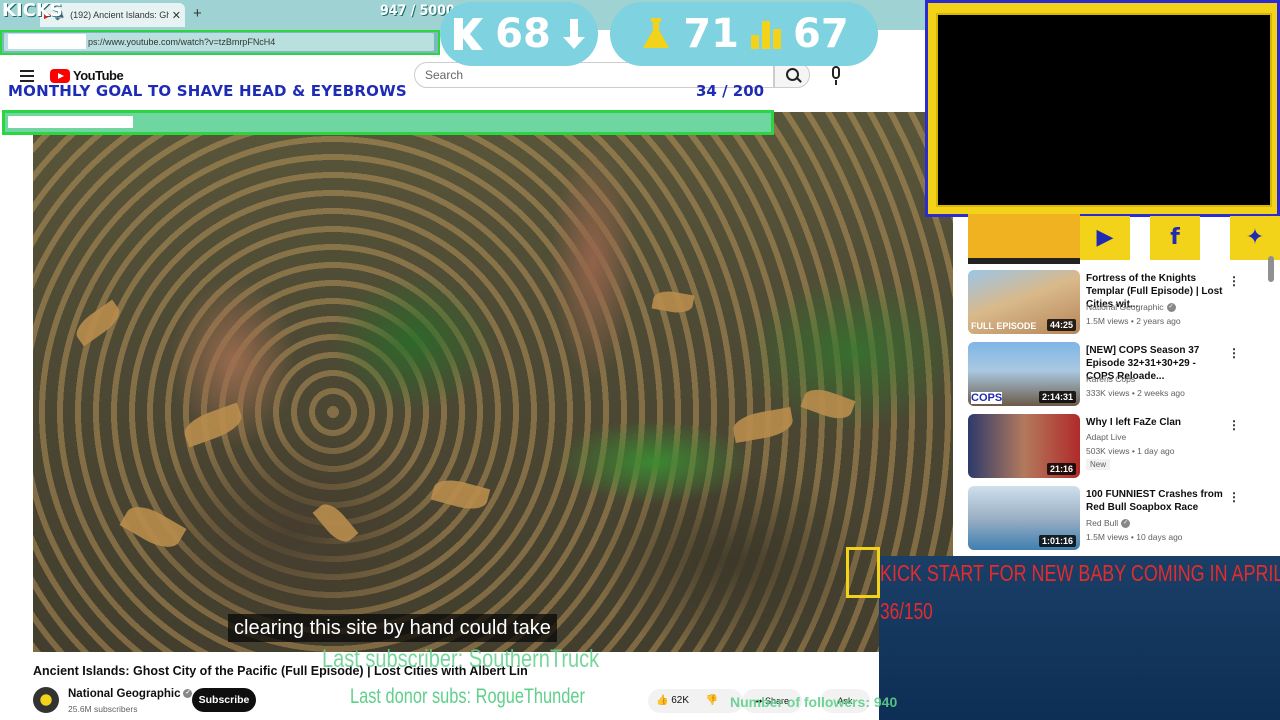 The height and width of the screenshot is (720, 1280). What do you see at coordinates (1134, 537) in the screenshot?
I see `video-meta: 1.5M views • 10 days ago` at bounding box center [1134, 537].